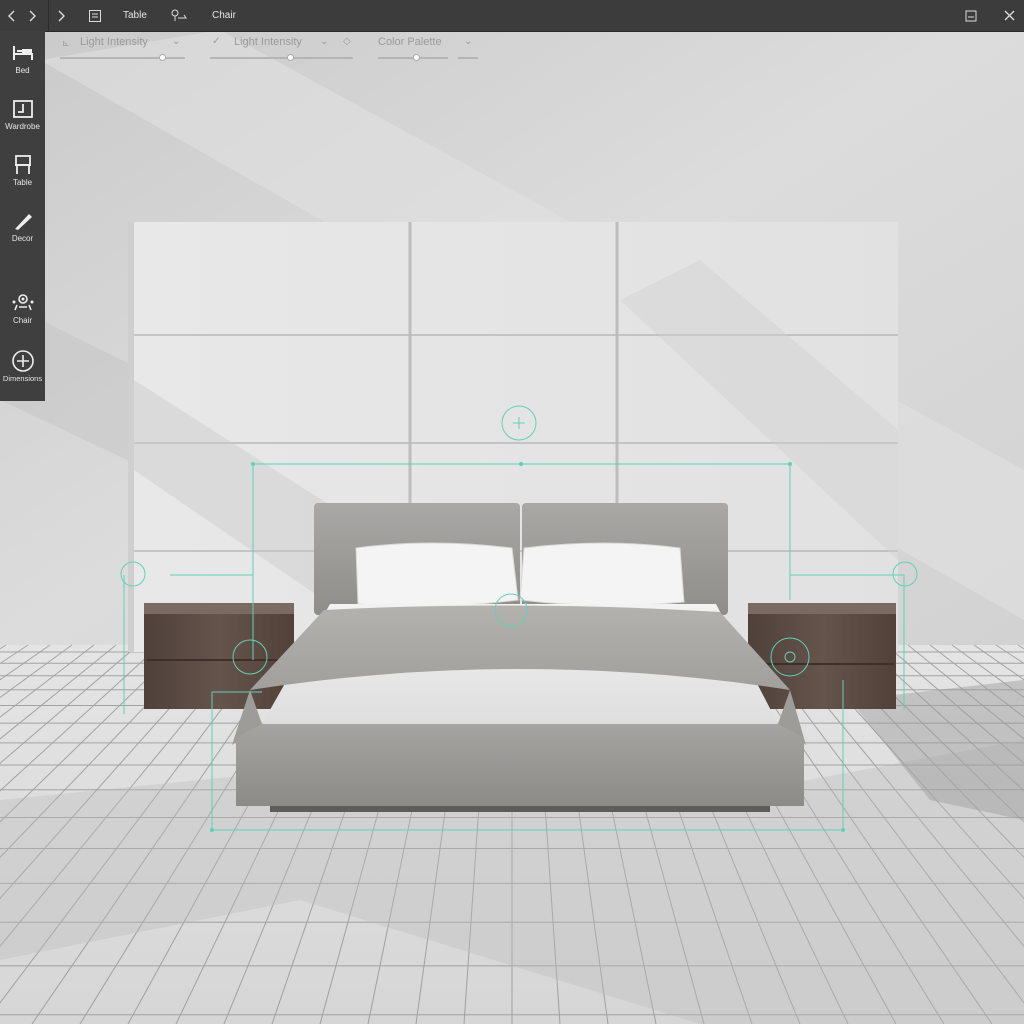 The image size is (1024, 1024). Describe the element at coordinates (60, 15) in the screenshot. I see `expand-icon` at that location.